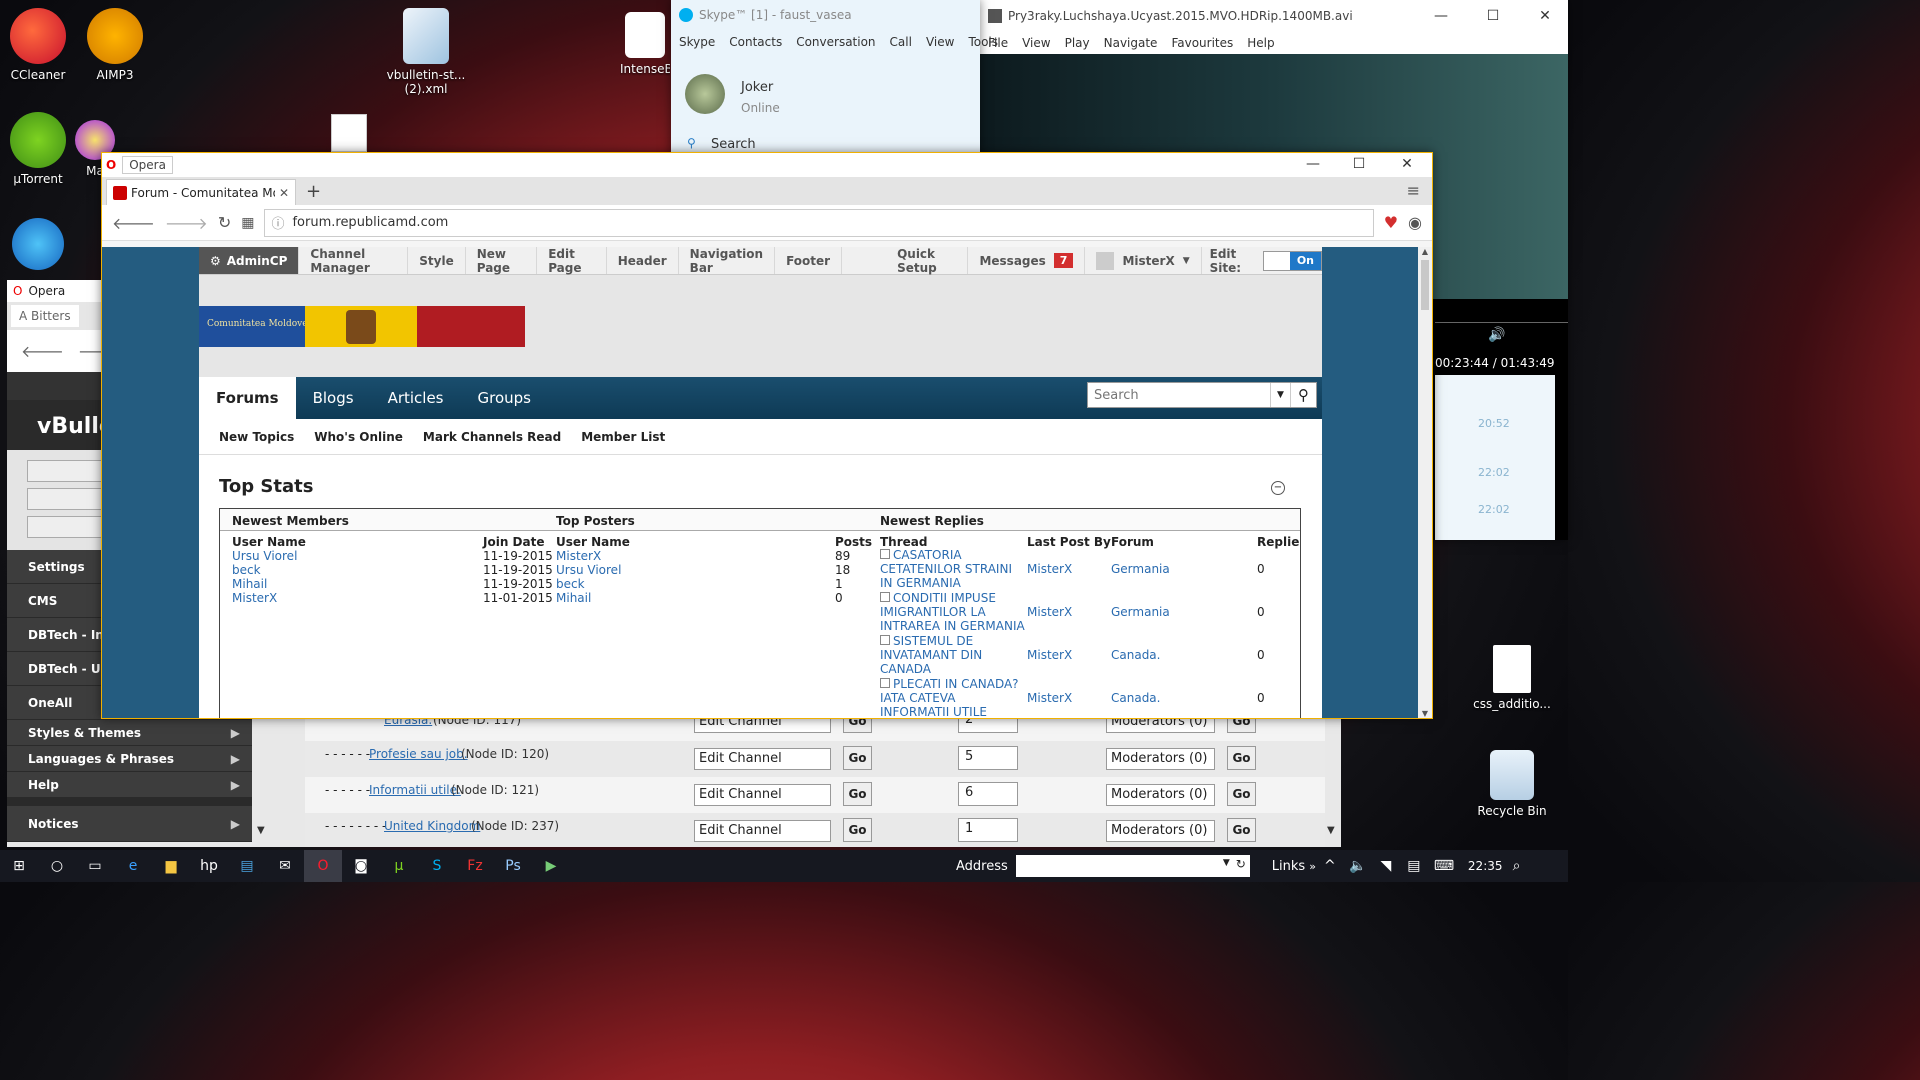 The image size is (1920, 1080). What do you see at coordinates (39, 149) in the screenshot?
I see `desktop-icon-utorrent: µTorrent` at bounding box center [39, 149].